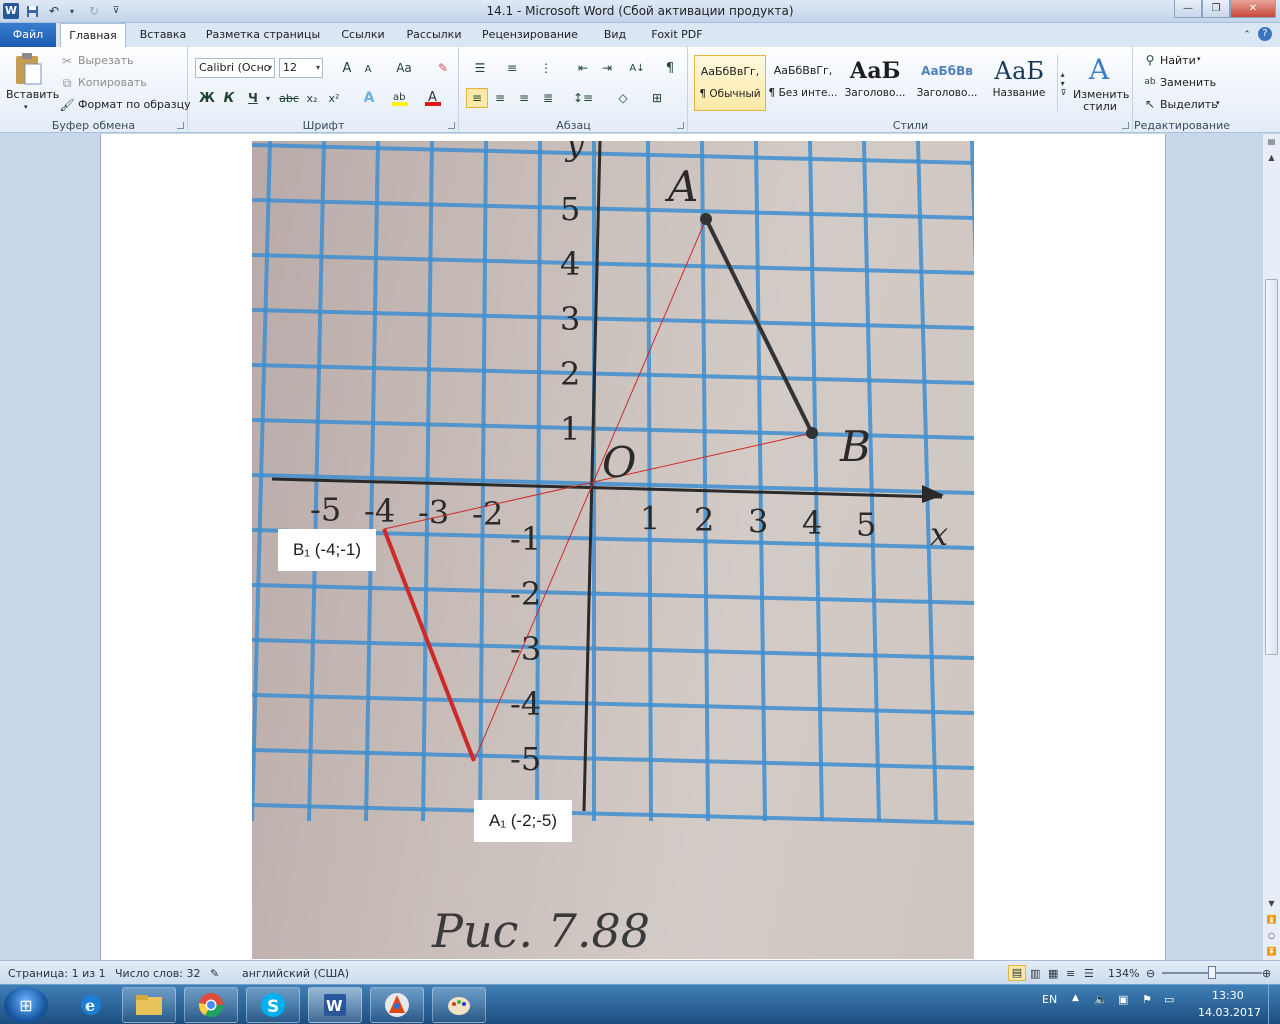  What do you see at coordinates (1070, 973) in the screenshot?
I see `outline-icon: ≡` at bounding box center [1070, 973].